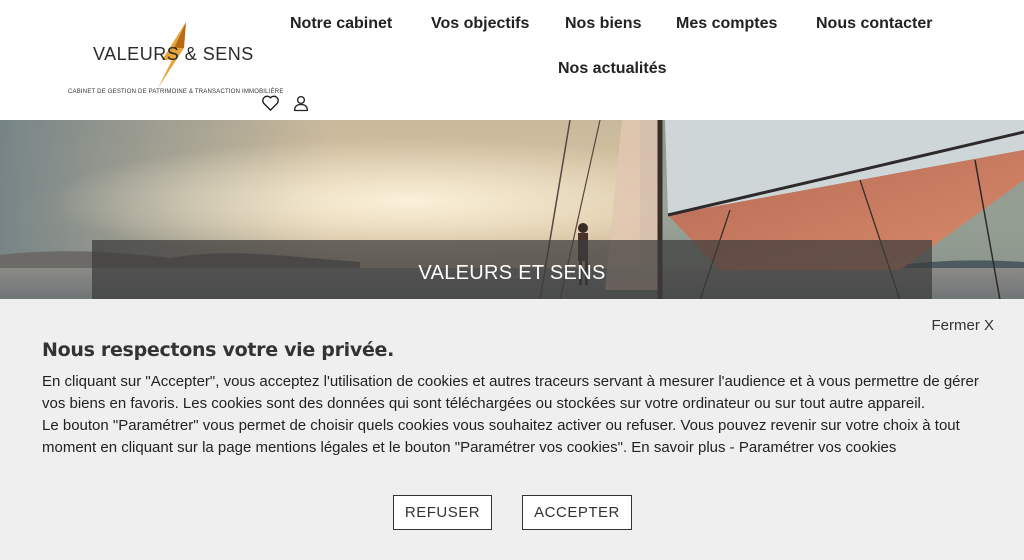  What do you see at coordinates (603, 24) in the screenshot?
I see `nav-item-nos-biens: Nos biens` at bounding box center [603, 24].